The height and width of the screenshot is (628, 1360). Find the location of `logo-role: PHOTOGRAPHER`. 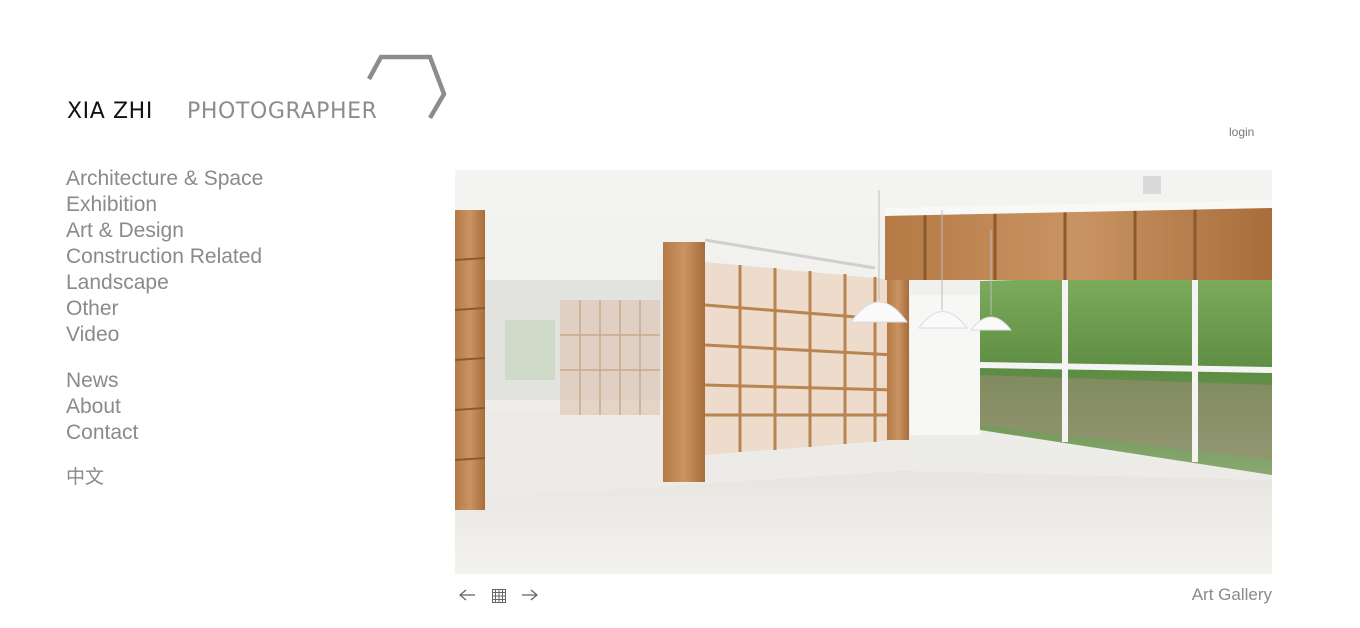

logo-role: PHOTOGRAPHER is located at coordinates (282, 111).